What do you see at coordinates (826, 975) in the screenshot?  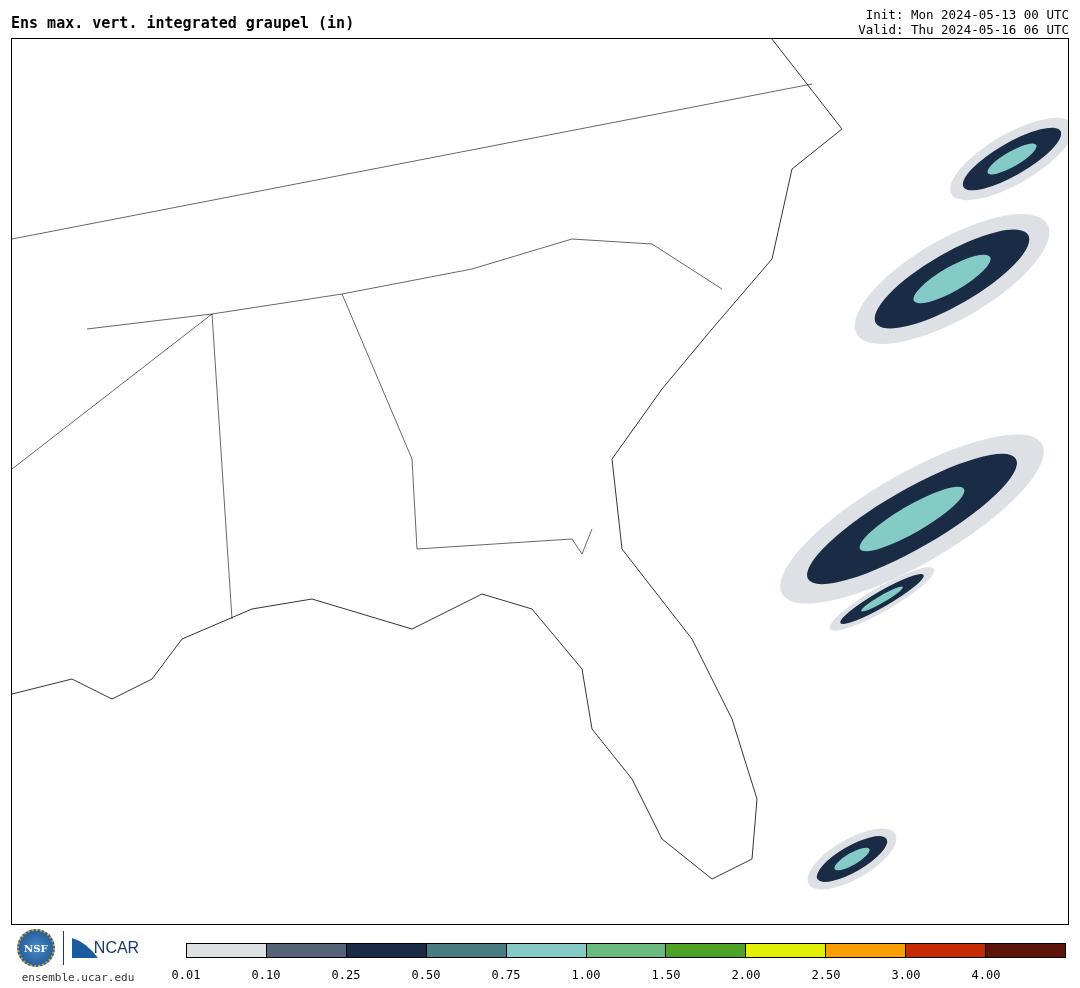 I see `scale-label: 2.50` at bounding box center [826, 975].